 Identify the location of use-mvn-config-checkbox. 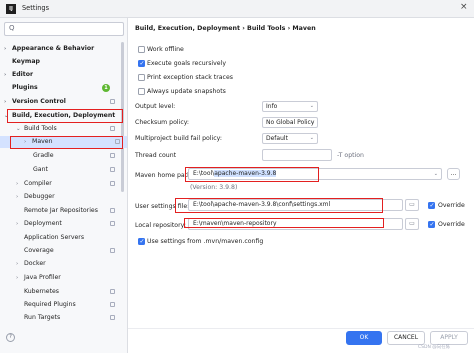
(141, 241).